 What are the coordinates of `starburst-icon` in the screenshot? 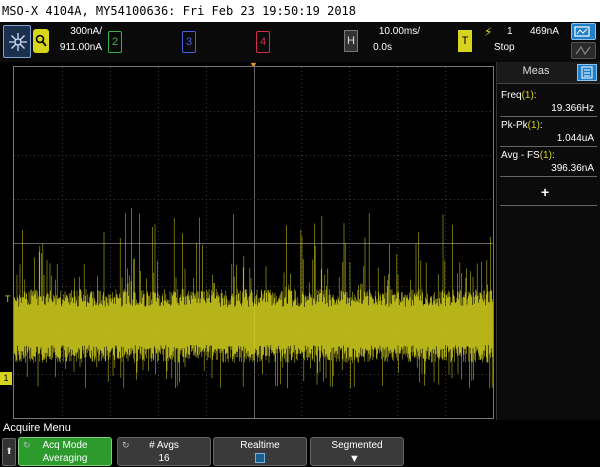 It's located at (18, 42).